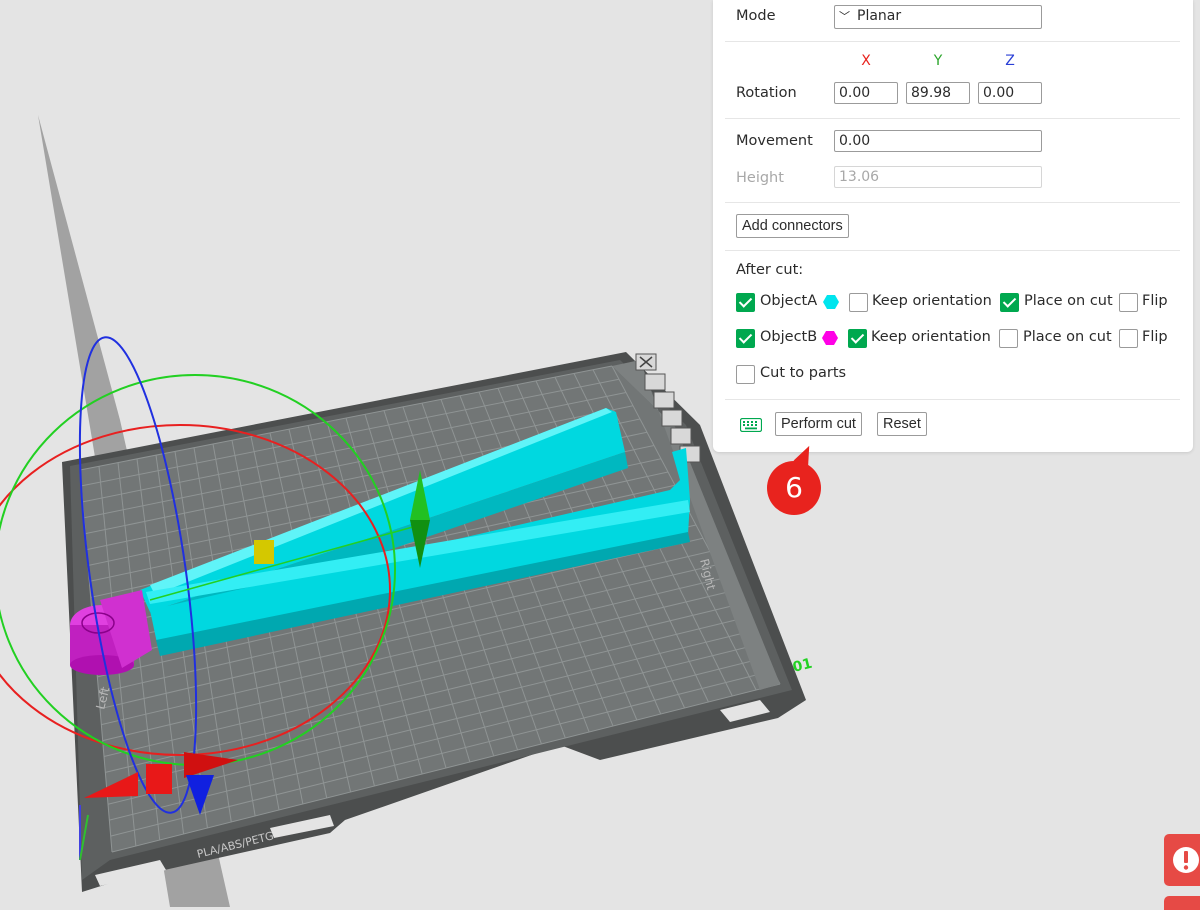 Image resolution: width=1200 pixels, height=910 pixels. What do you see at coordinates (672, 418) in the screenshot?
I see `printer-icon` at bounding box center [672, 418].